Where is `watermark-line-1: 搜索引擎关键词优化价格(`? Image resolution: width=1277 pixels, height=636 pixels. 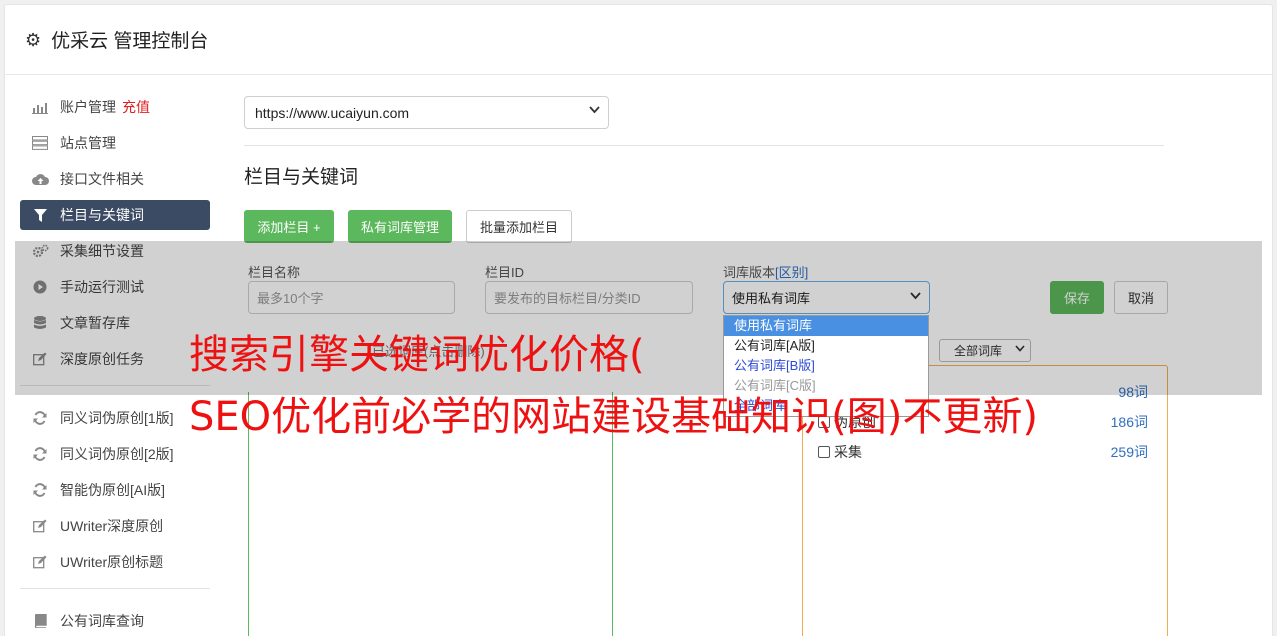 watermark-line-1: 搜索引擎关键词优化价格( is located at coordinates (417, 355).